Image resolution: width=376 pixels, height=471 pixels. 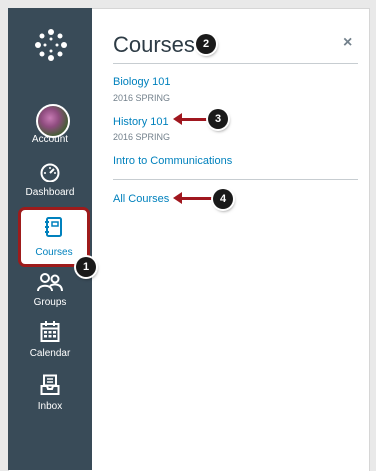 What do you see at coordinates (141, 199) in the screenshot?
I see `all-courses-link: All Courses` at bounding box center [141, 199].